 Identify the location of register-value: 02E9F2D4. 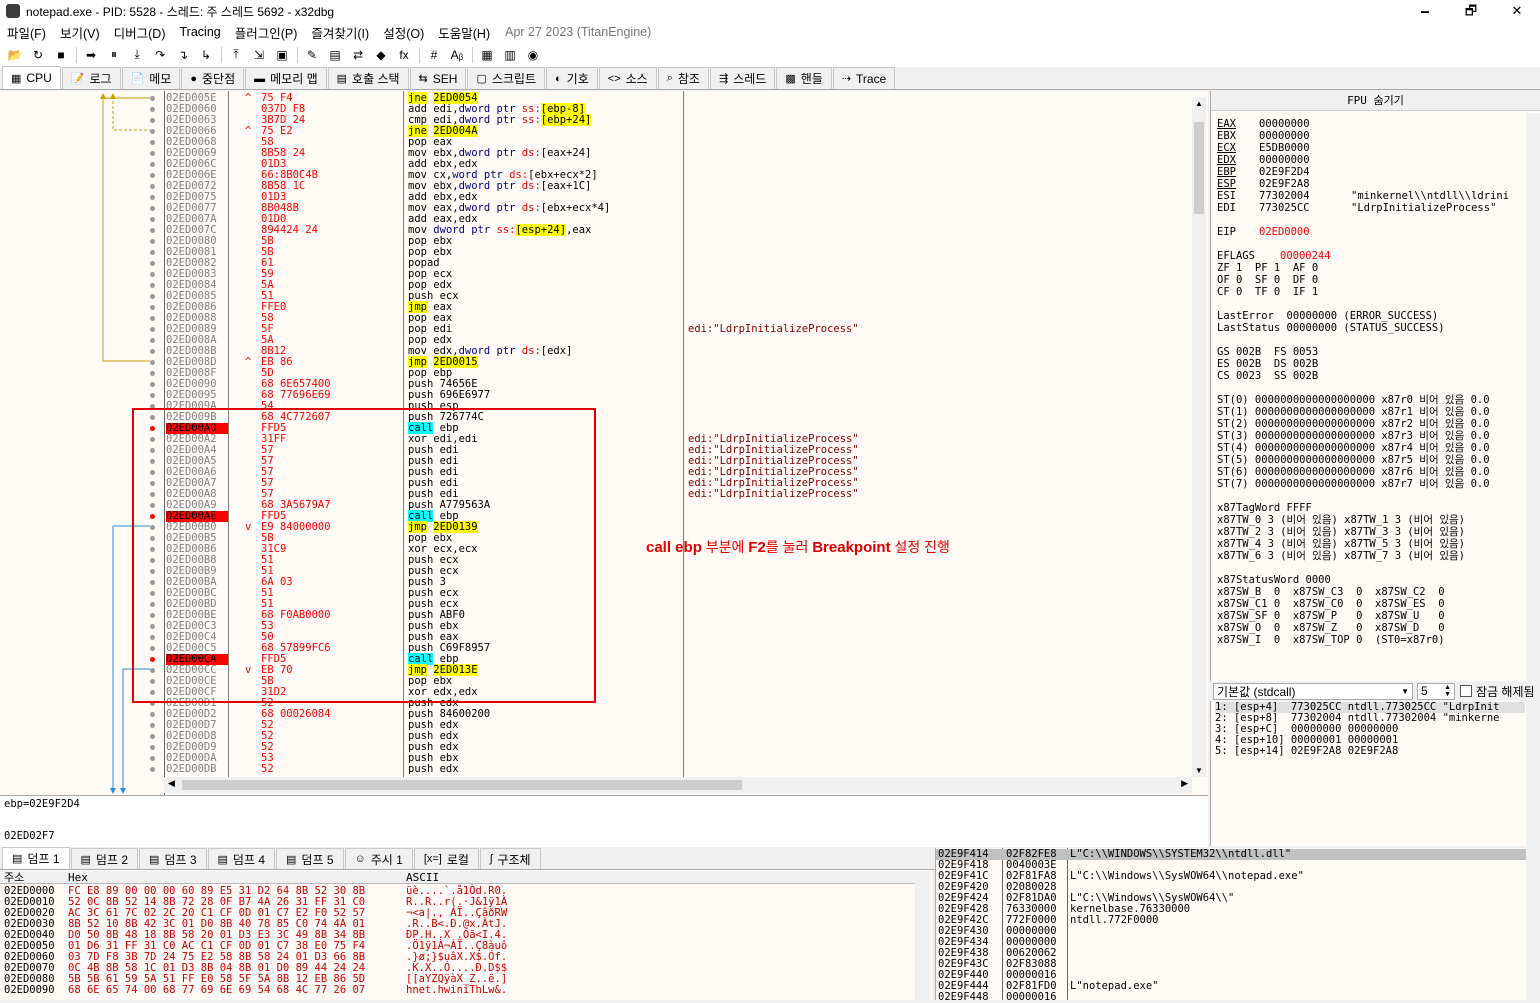
(1305, 172).